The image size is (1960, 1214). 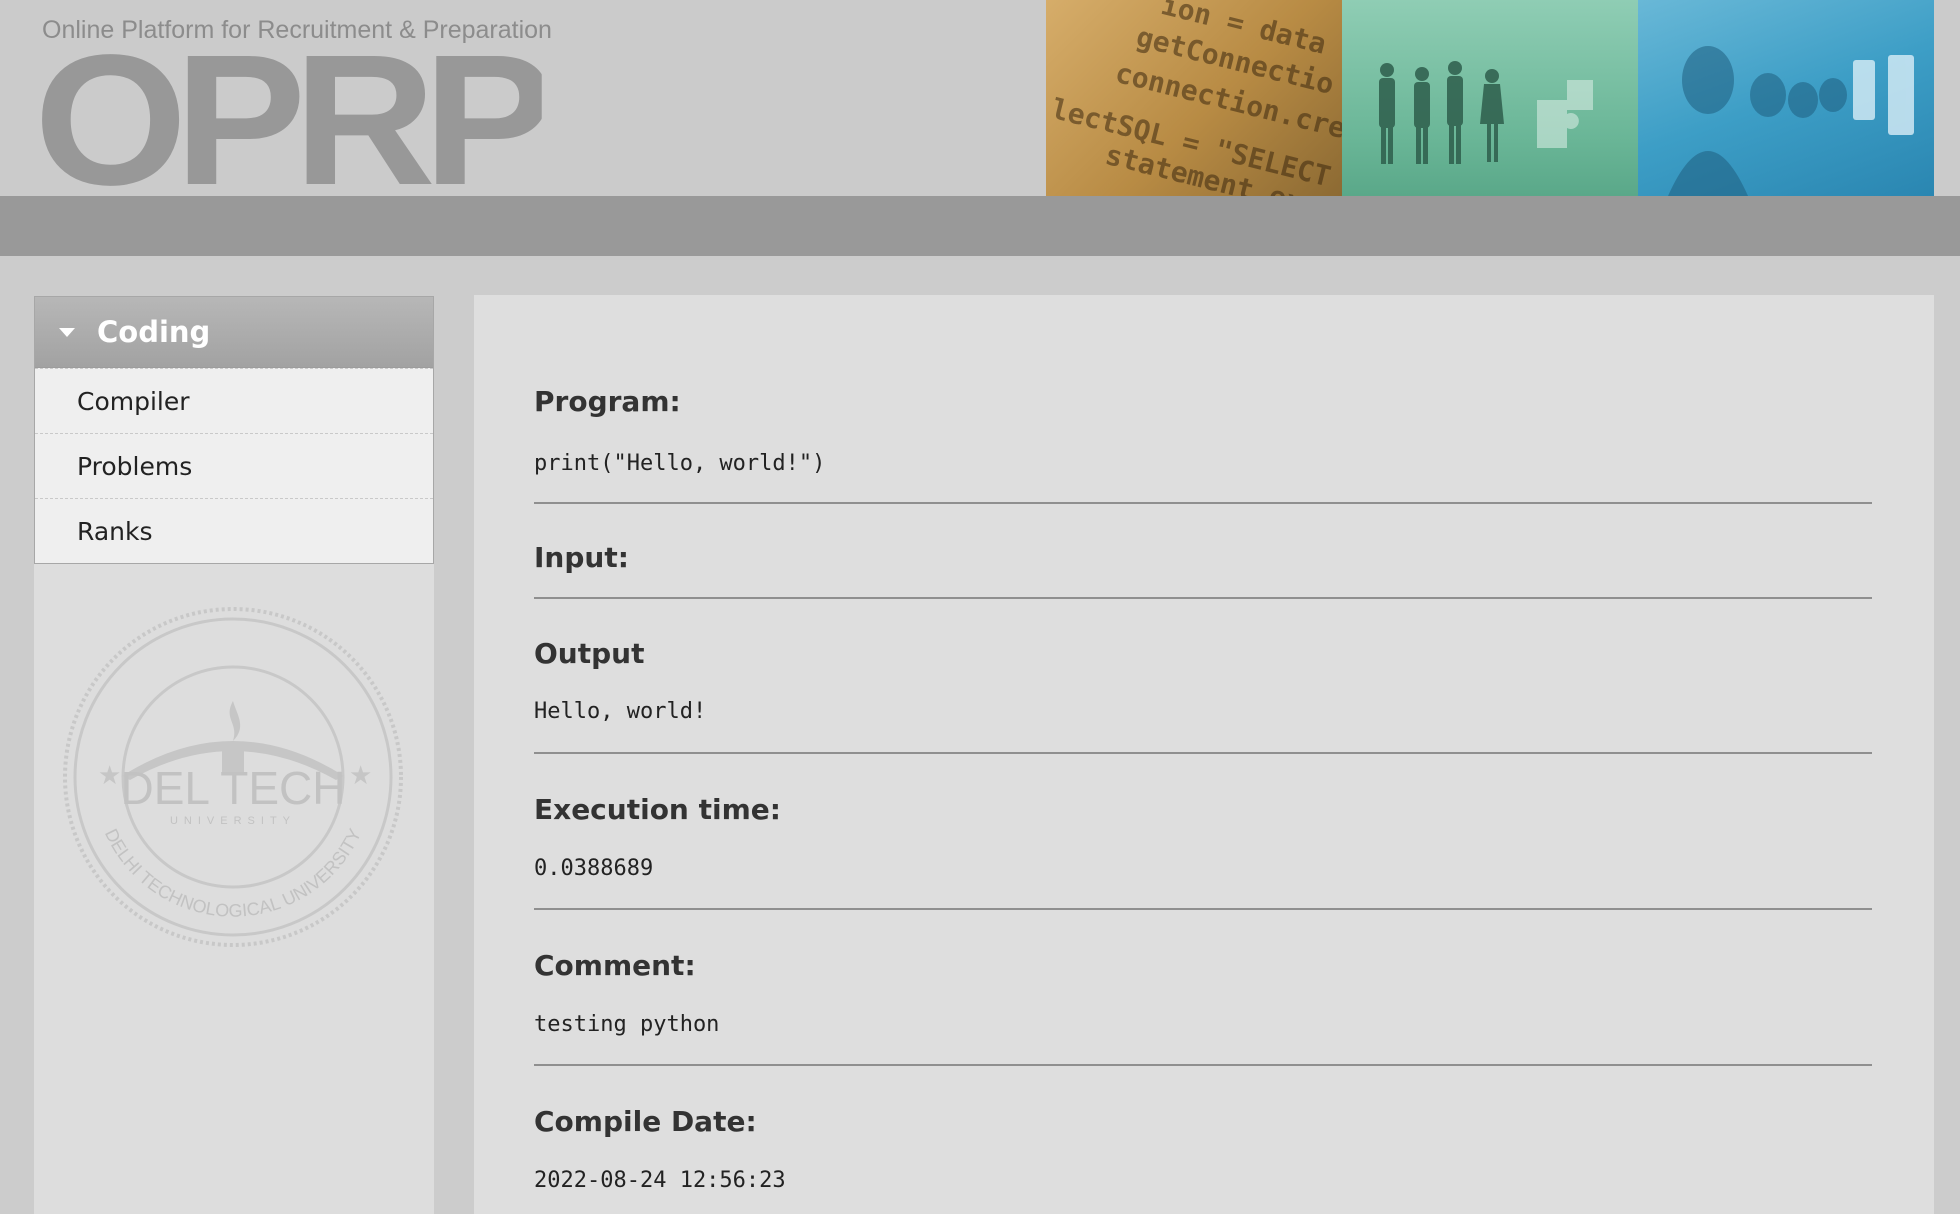 What do you see at coordinates (645, 1121) in the screenshot?
I see `compile-date-label: Compile Date:` at bounding box center [645, 1121].